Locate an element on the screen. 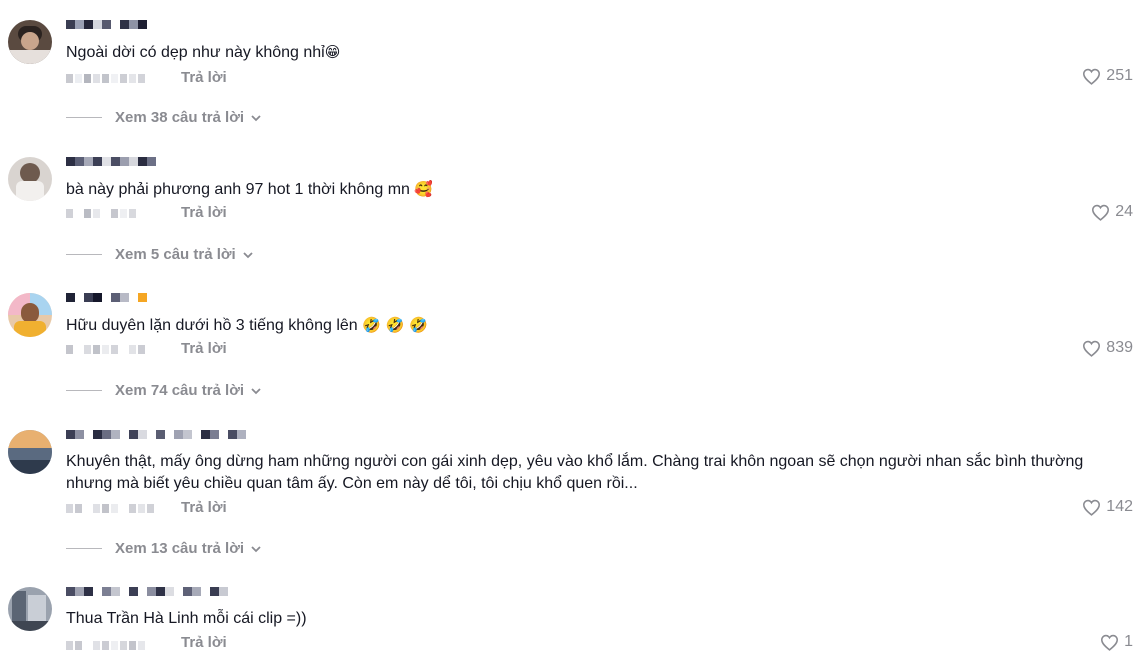  like-button: 142 is located at coordinates (1107, 507).